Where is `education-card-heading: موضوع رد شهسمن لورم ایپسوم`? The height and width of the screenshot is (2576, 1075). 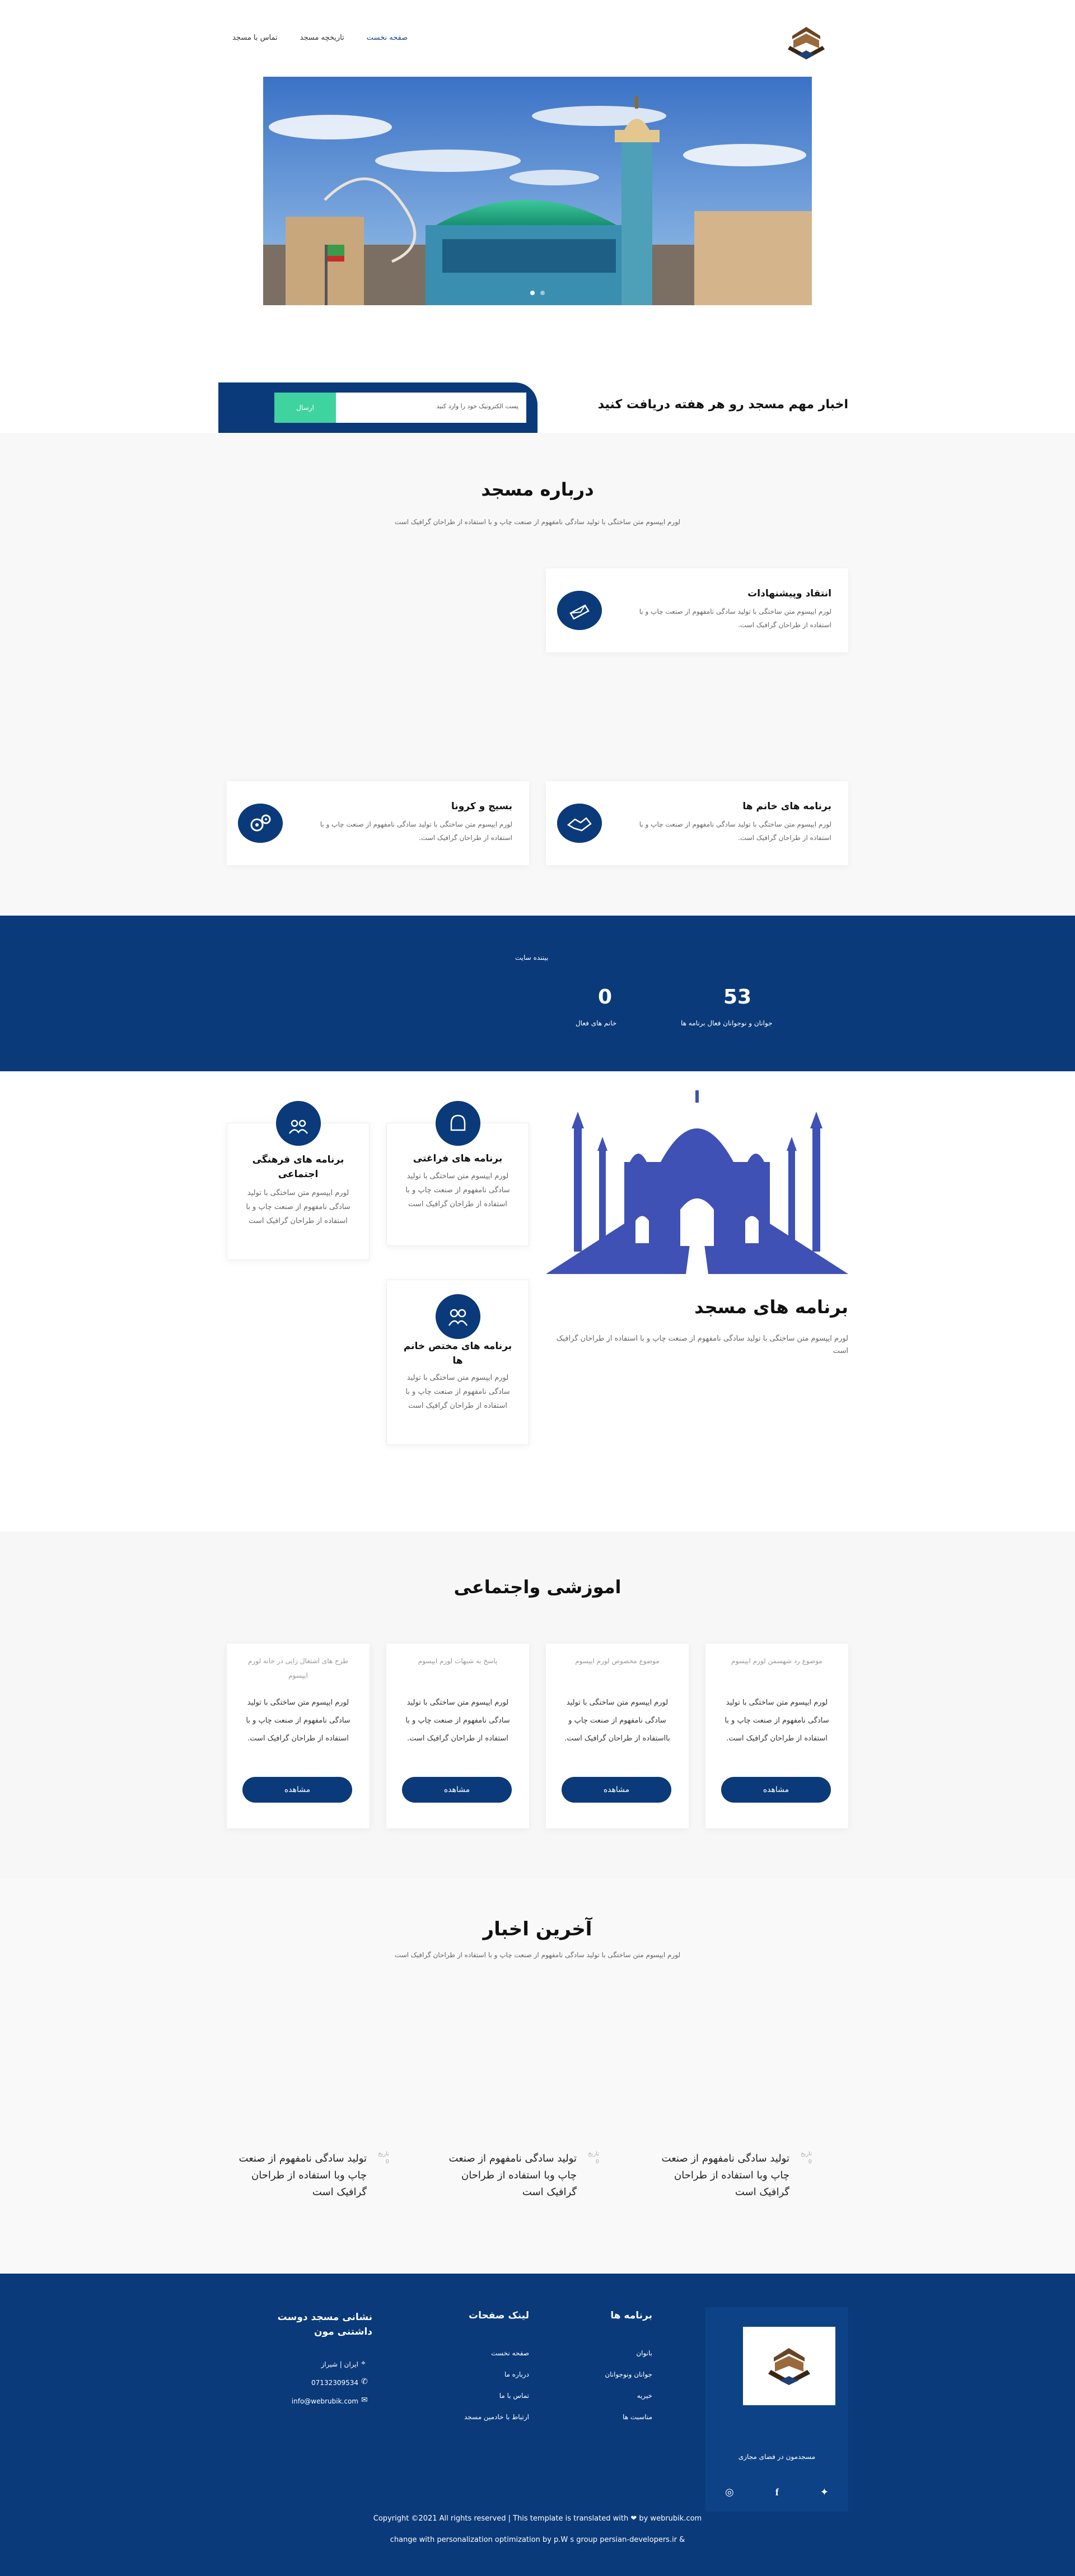
education-card-heading: موضوع رد شهسمن لورم ایپسوم is located at coordinates (776, 1661).